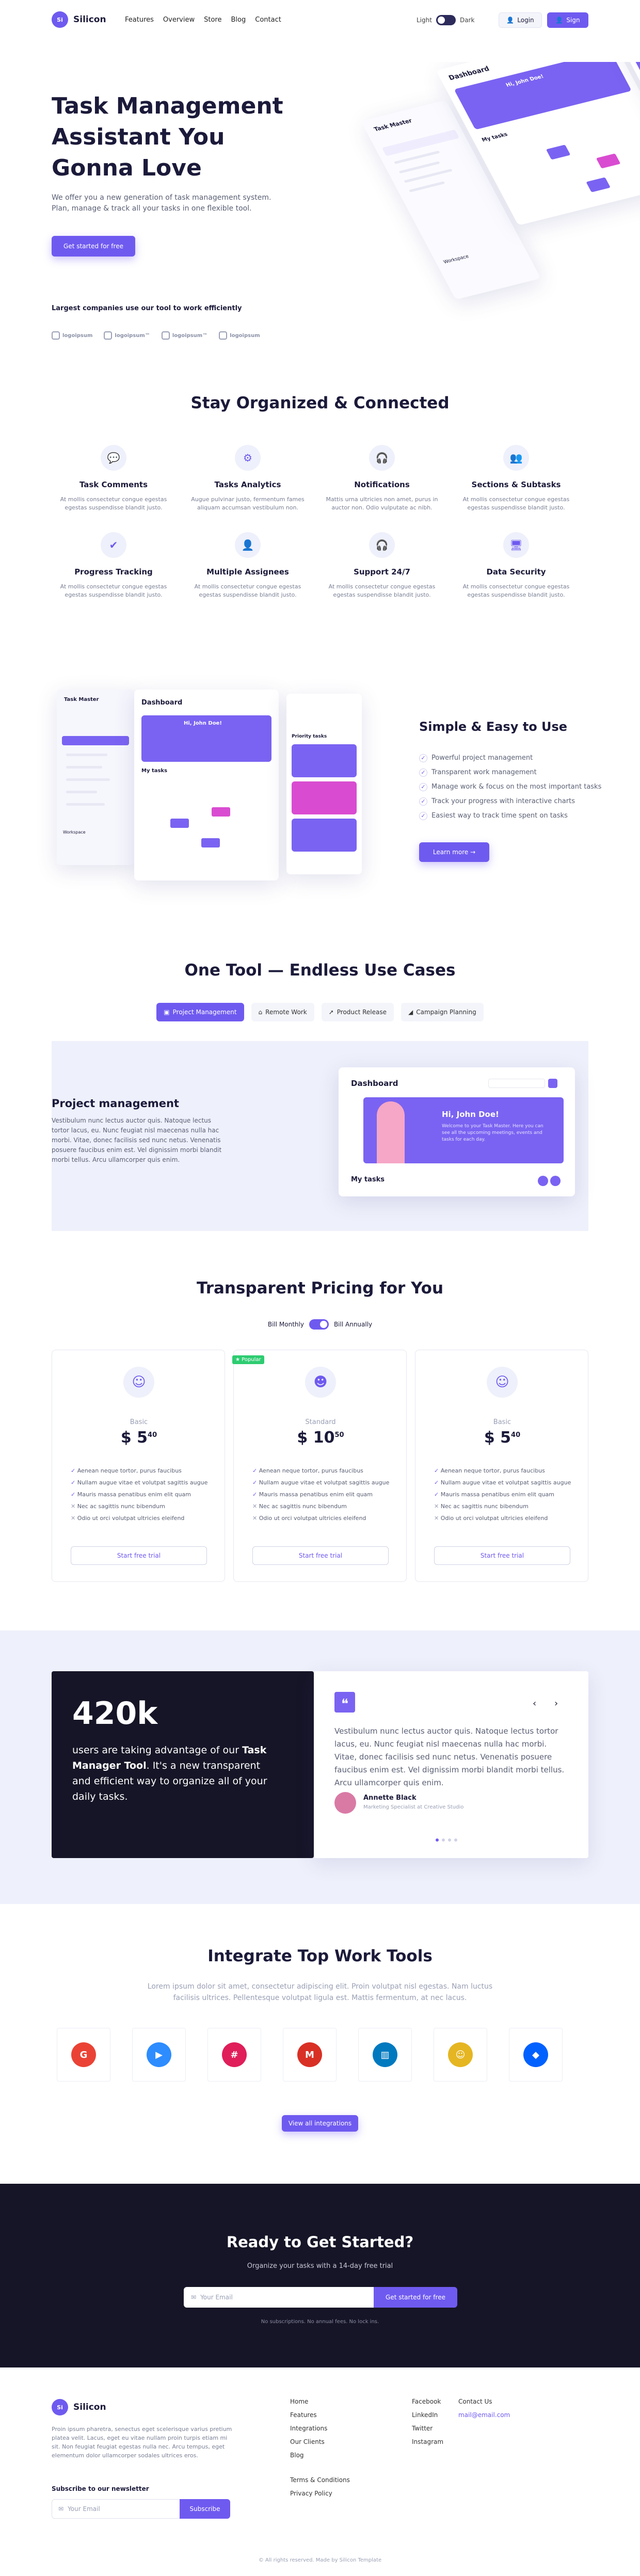 Image resolution: width=640 pixels, height=2576 pixels. What do you see at coordinates (282, 1012) in the screenshot?
I see `tab-remote-work: ⌂ Remote Work` at bounding box center [282, 1012].